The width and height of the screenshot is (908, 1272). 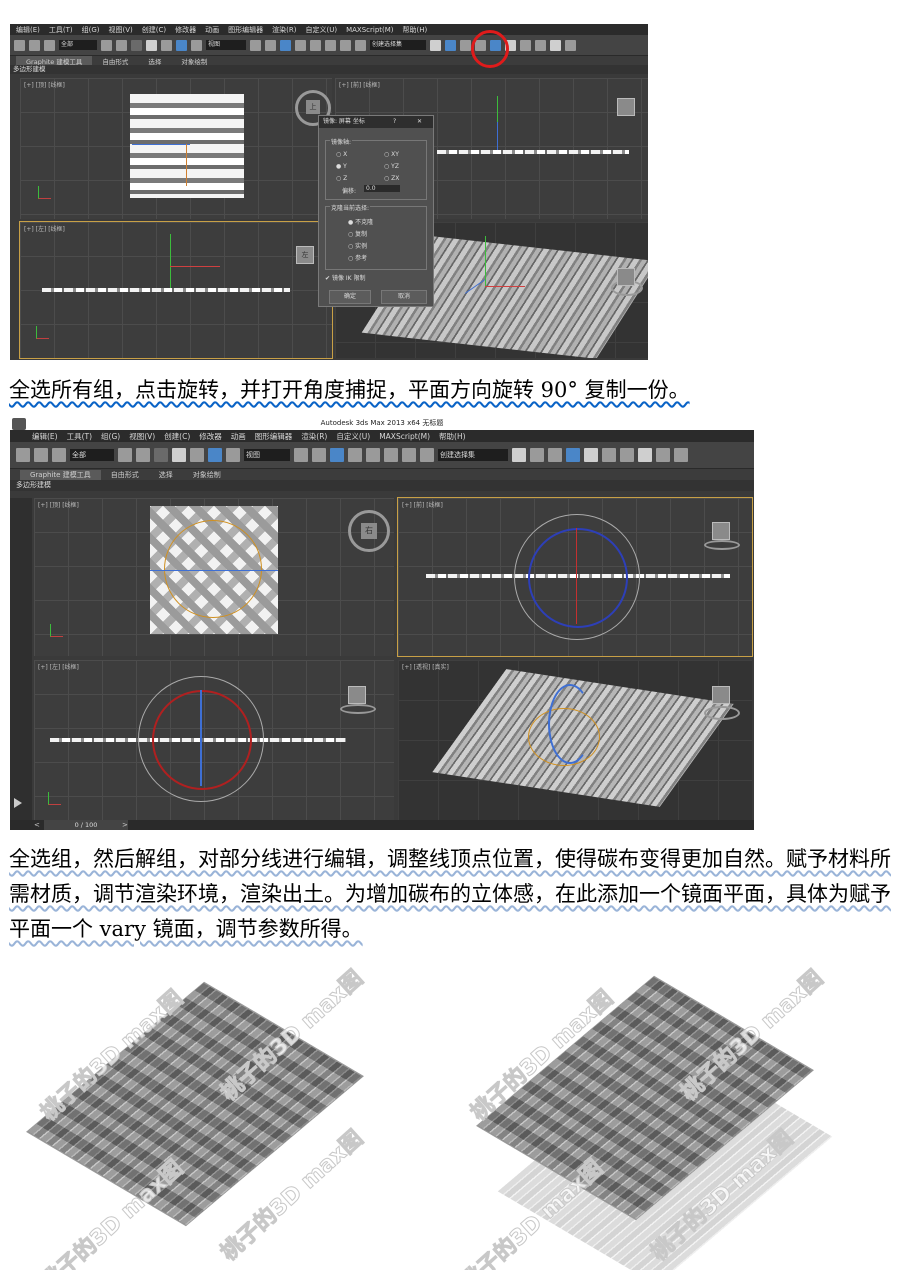 What do you see at coordinates (382, 188) in the screenshot?
I see `offset-spinner: 0.0` at bounding box center [382, 188].